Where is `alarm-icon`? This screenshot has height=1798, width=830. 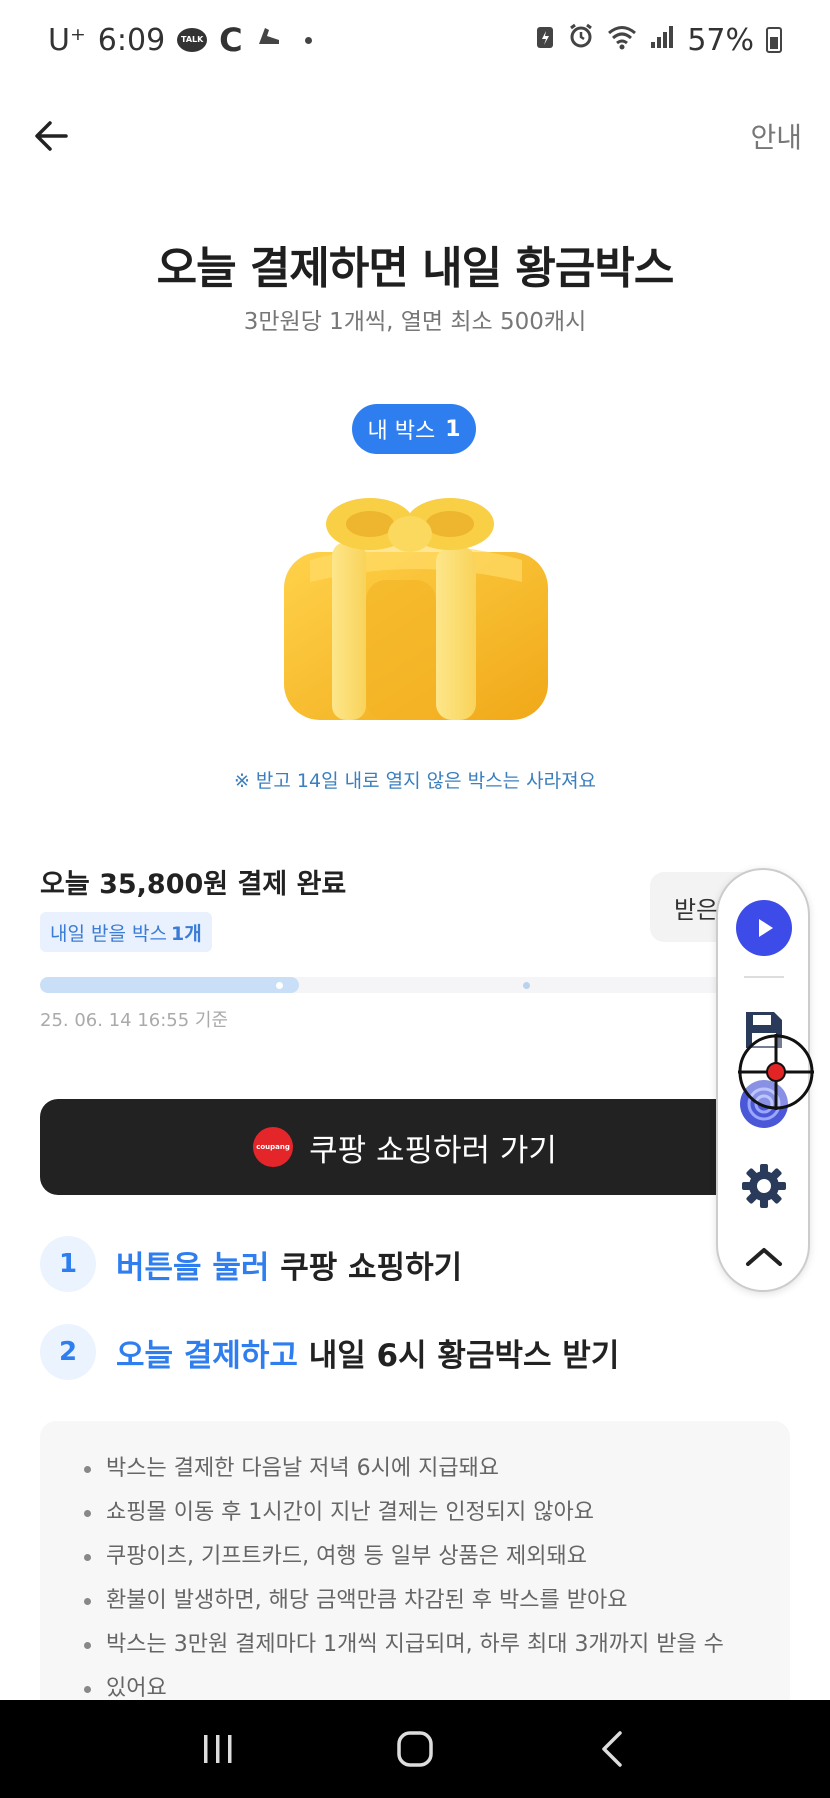 alarm-icon is located at coordinates (581, 40).